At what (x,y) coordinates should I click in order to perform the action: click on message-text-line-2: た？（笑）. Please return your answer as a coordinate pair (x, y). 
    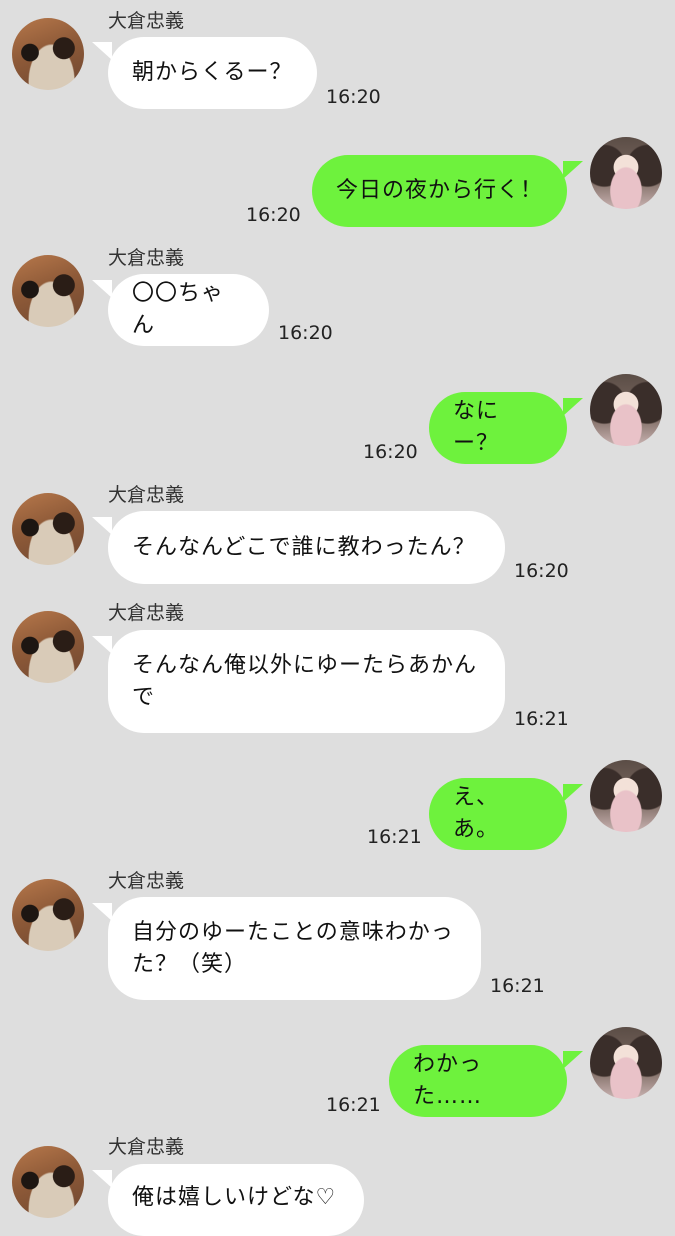
    Looking at the image, I should click on (190, 964).